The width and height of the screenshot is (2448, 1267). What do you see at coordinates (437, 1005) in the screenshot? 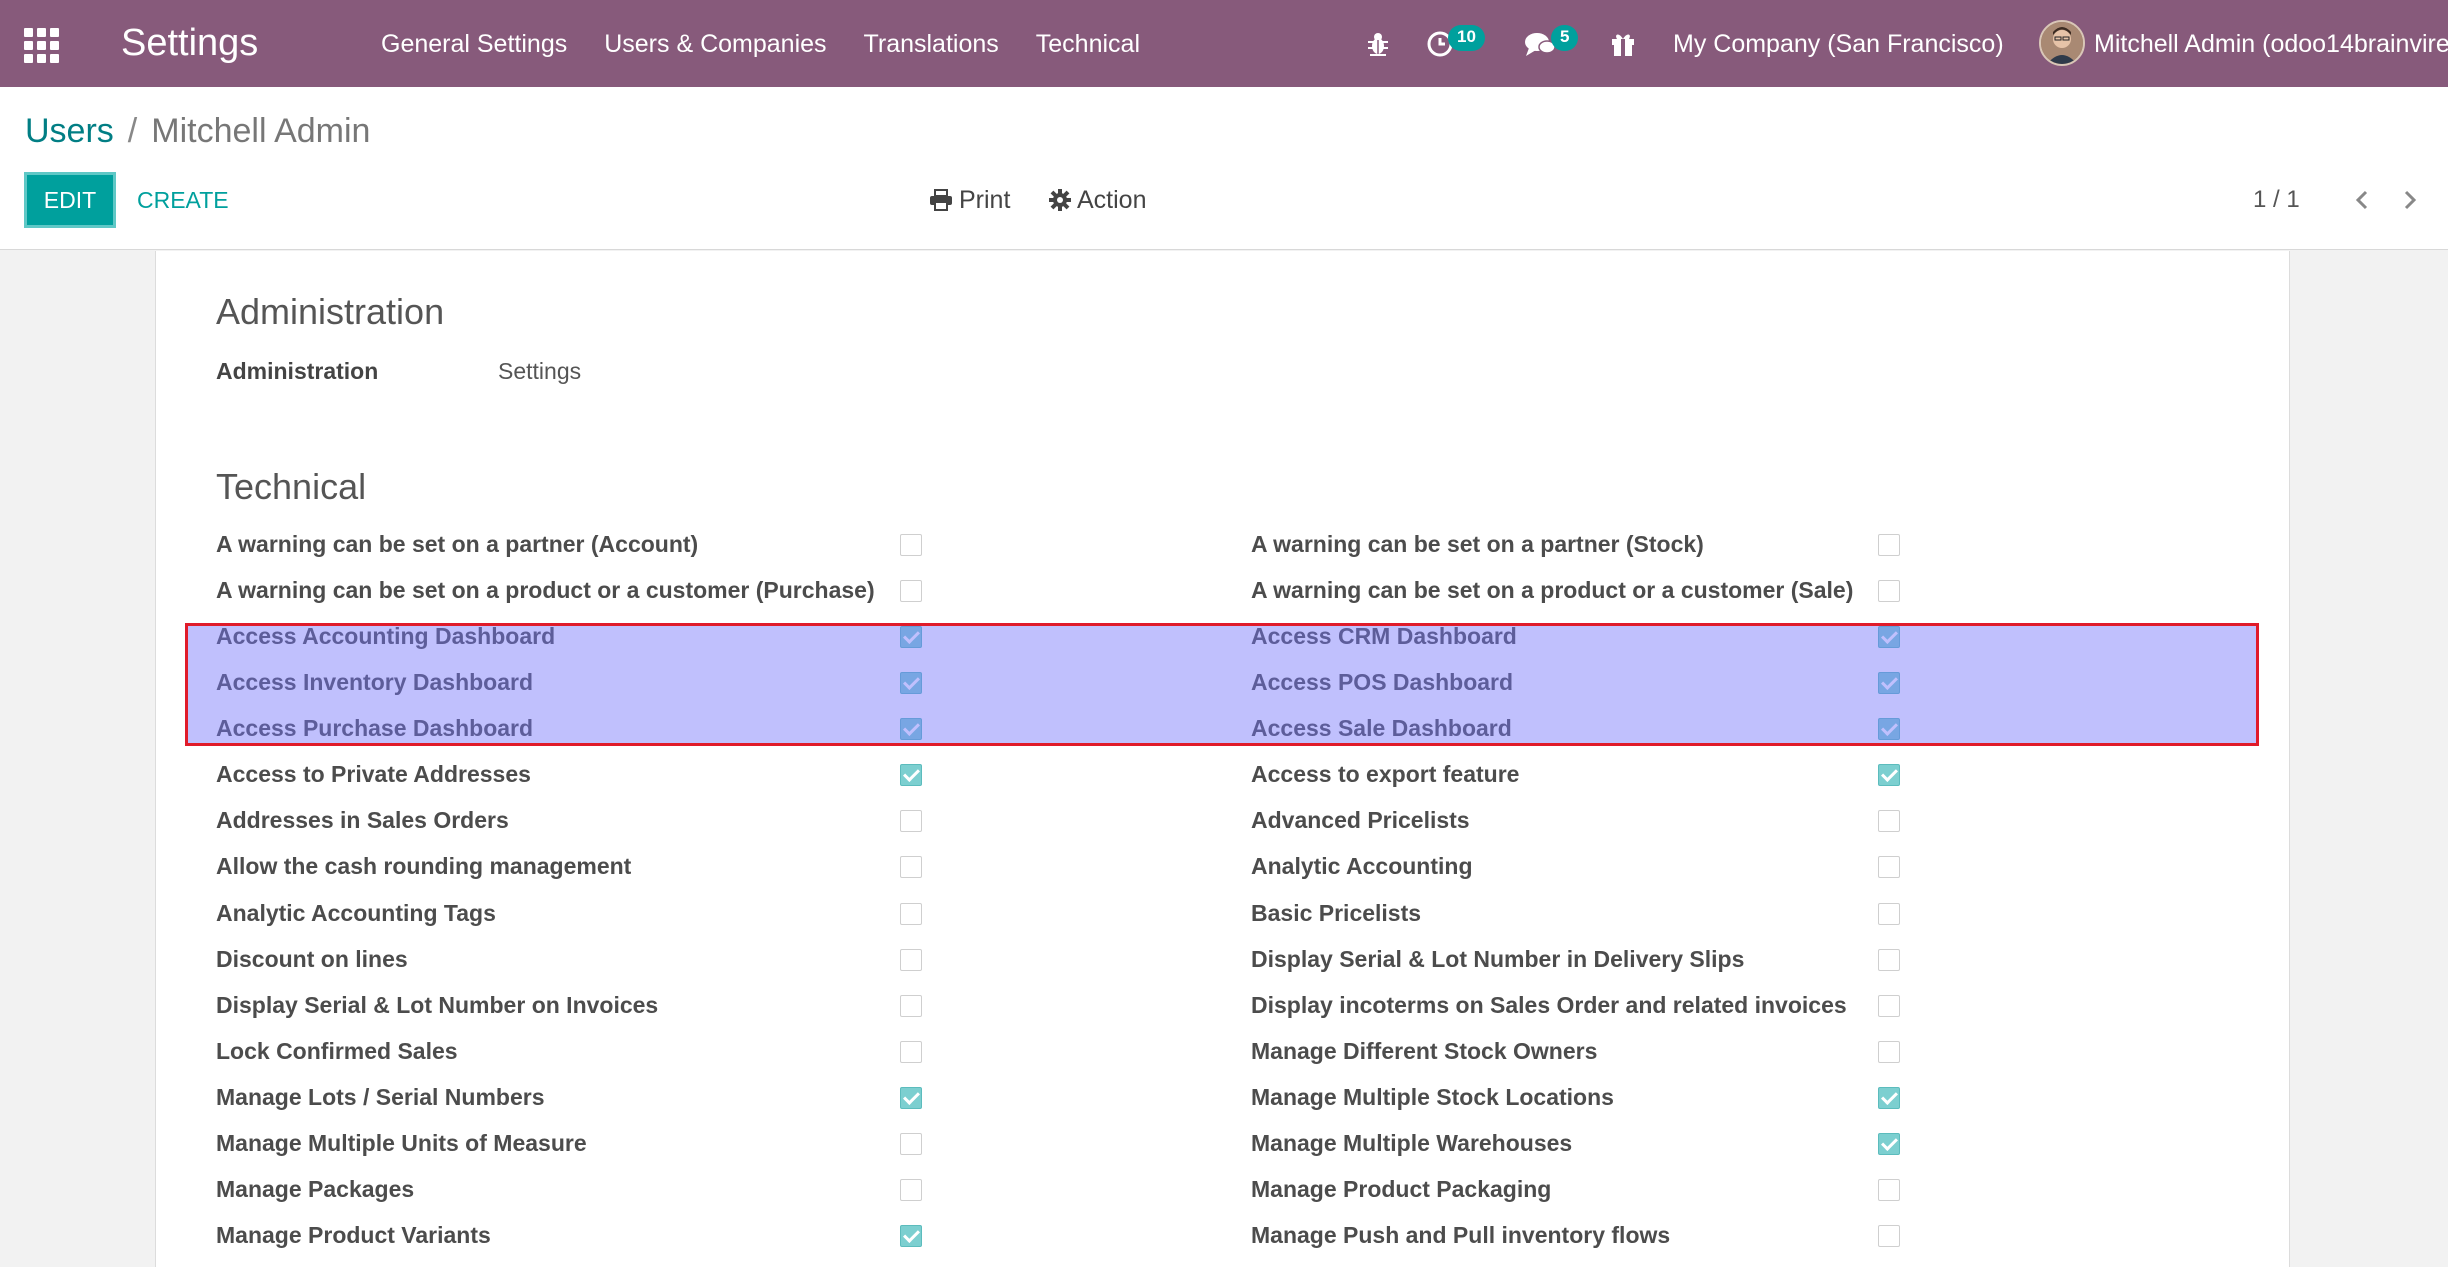
I see `permission-label: Display Serial & Lot Number on Invoices` at bounding box center [437, 1005].